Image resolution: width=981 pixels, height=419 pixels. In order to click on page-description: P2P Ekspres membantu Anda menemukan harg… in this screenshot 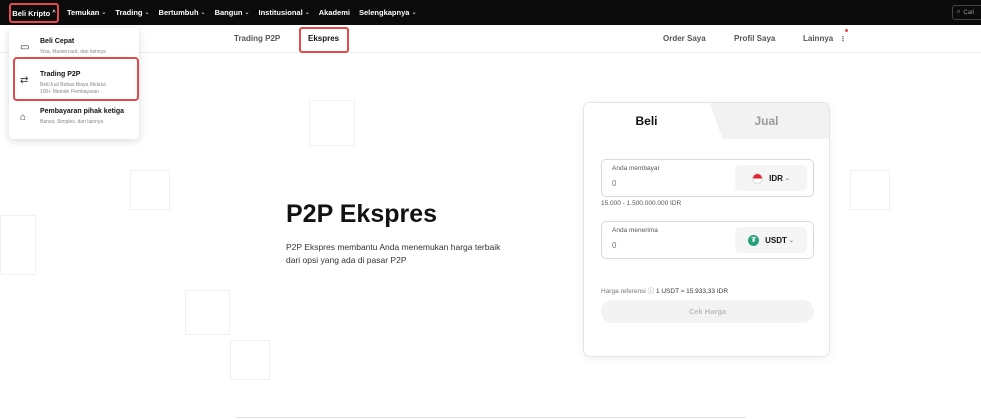, I will do `click(421, 254)`.